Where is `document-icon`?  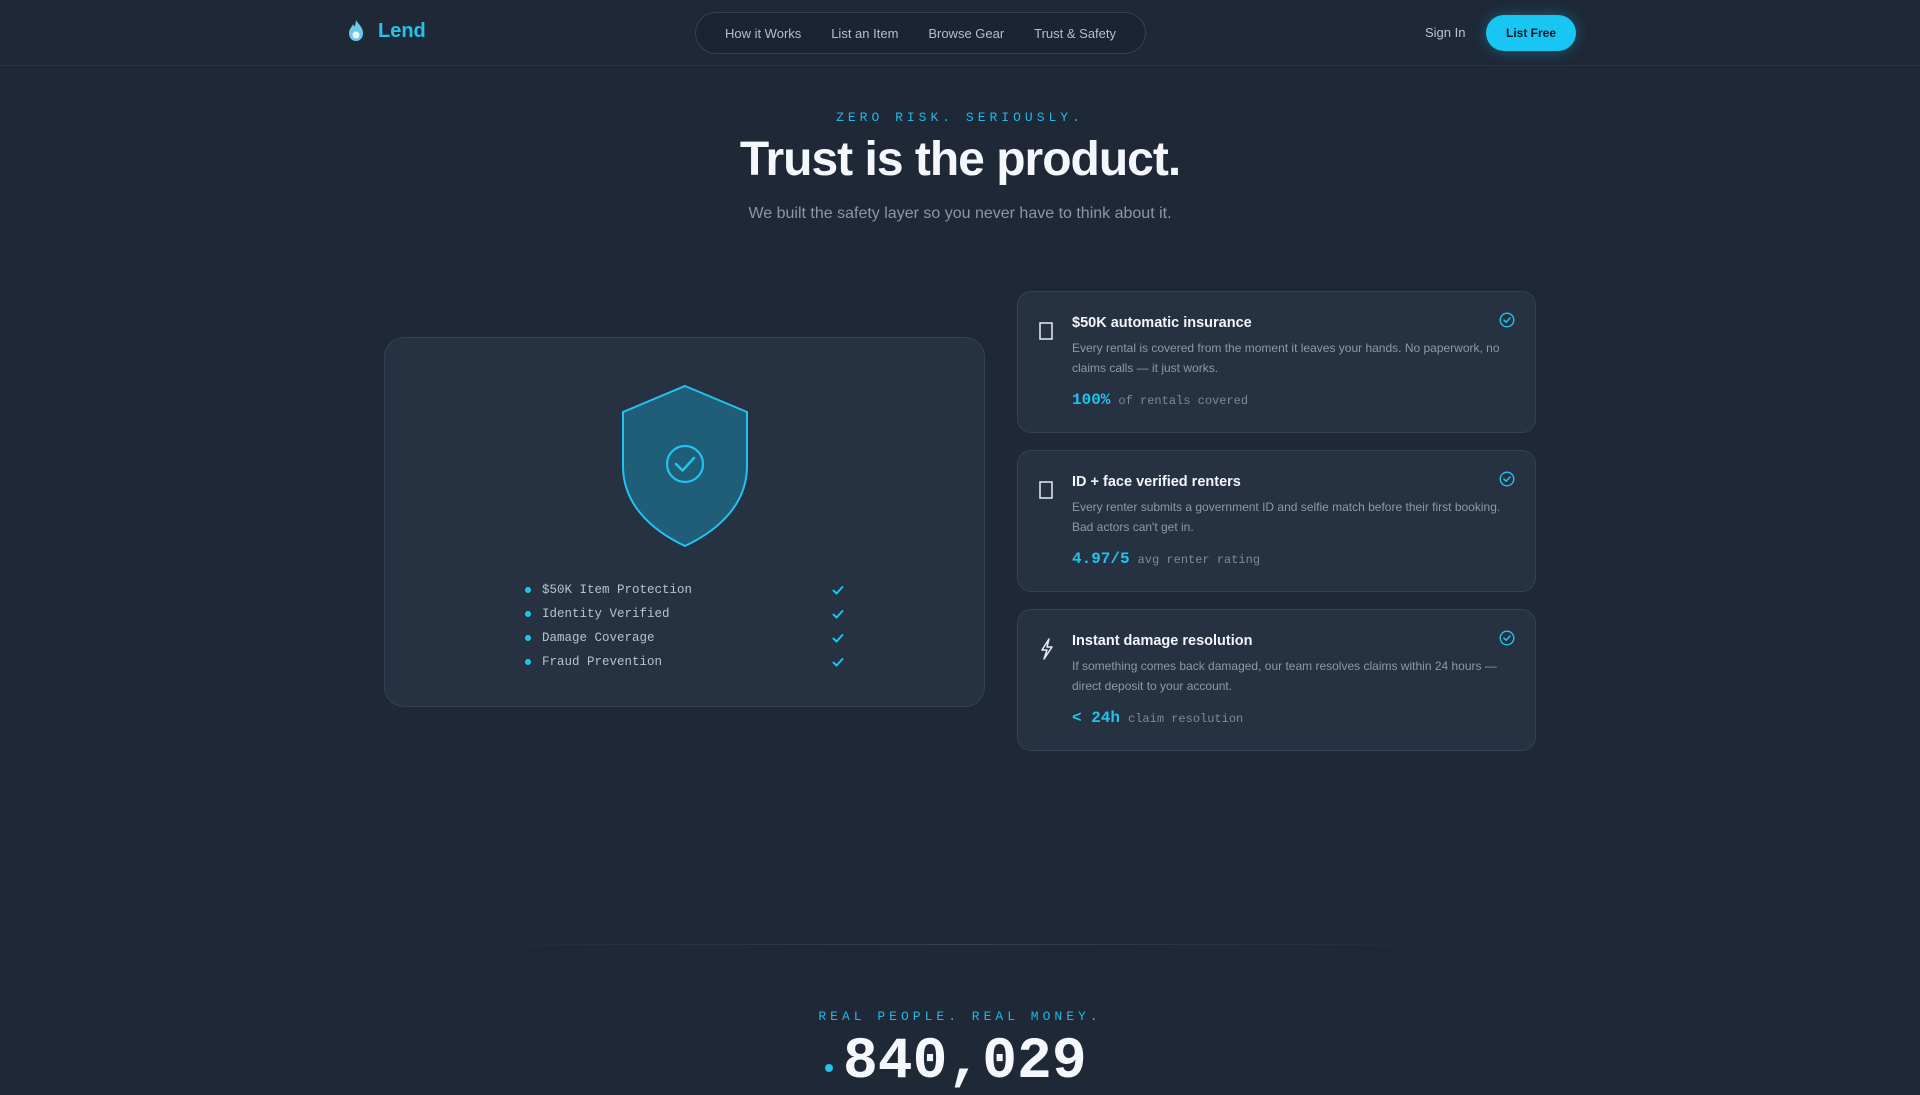
document-icon is located at coordinates (1046, 331).